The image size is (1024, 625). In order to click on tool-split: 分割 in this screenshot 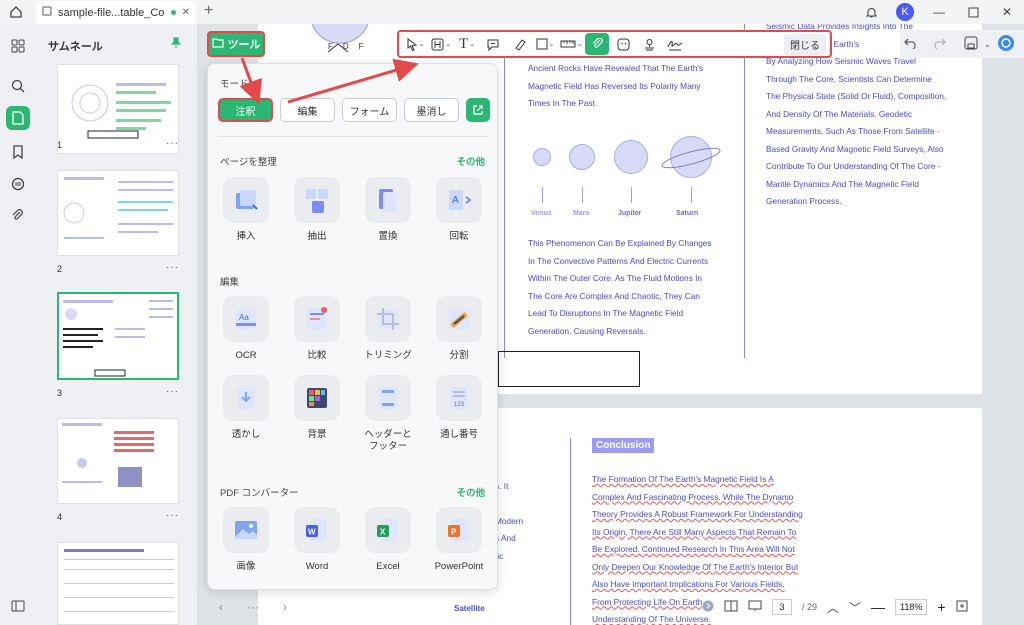, I will do `click(459, 329)`.